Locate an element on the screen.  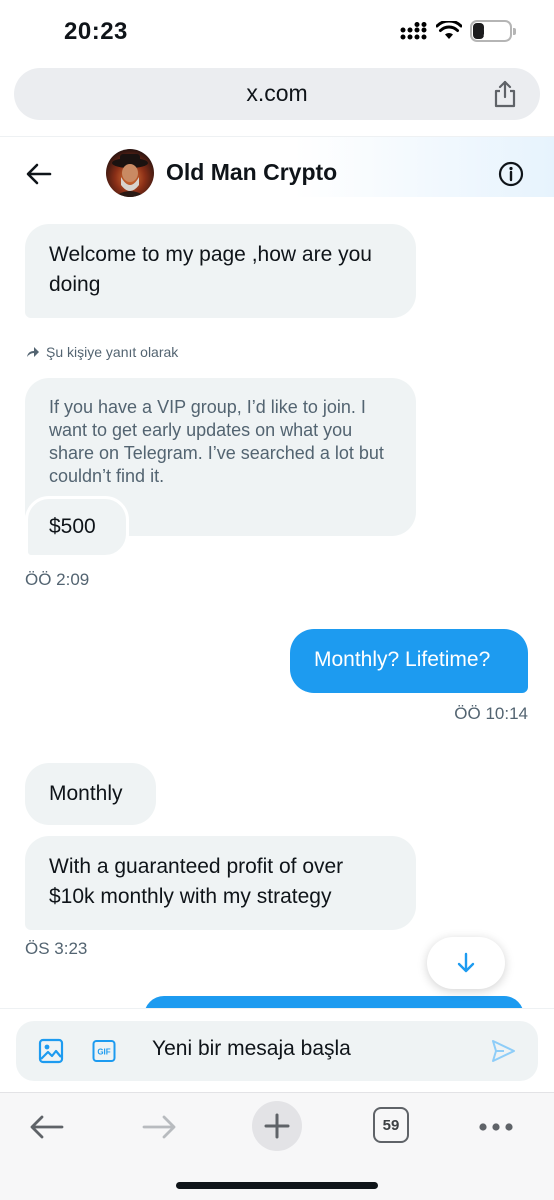
more-icon is located at coordinates (496, 1127).